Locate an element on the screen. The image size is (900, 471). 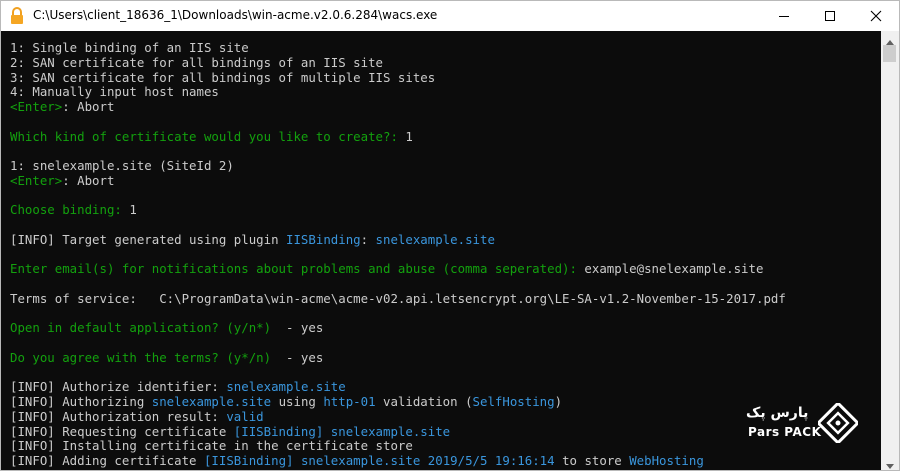
console-text-segment: WebHosting is located at coordinates (666, 460).